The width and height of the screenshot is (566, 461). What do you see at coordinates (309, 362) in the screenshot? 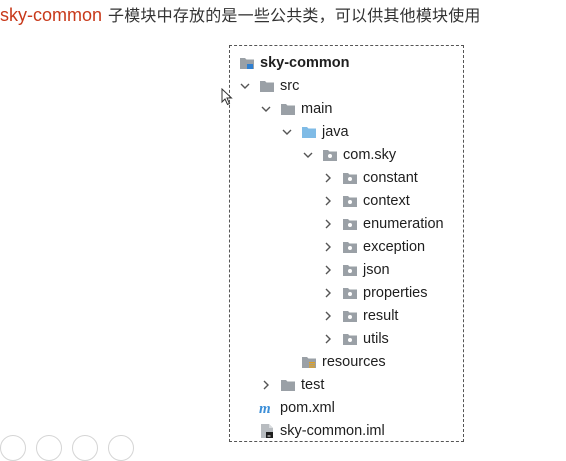
I see `resources-folder-icon` at bounding box center [309, 362].